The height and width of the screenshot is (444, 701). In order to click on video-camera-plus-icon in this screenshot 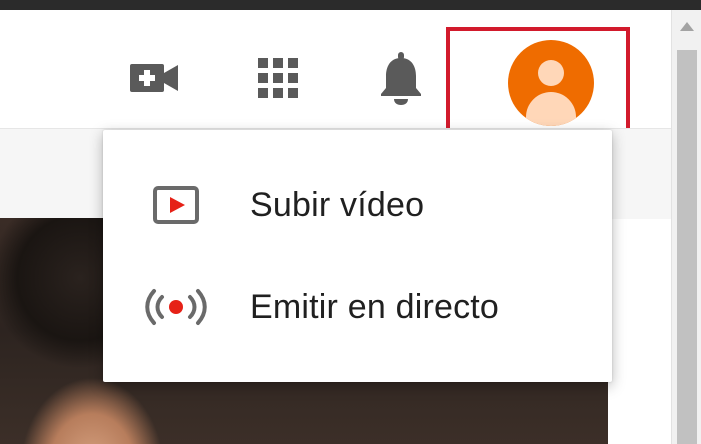, I will do `click(154, 78)`.